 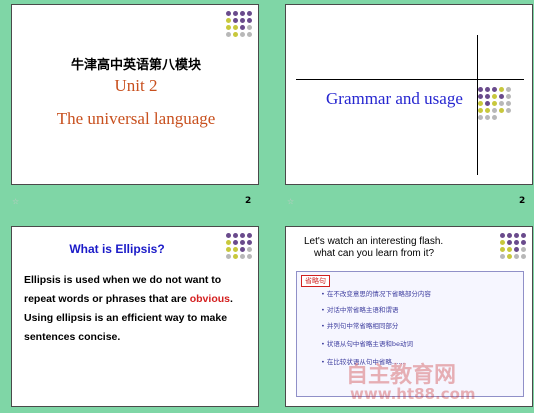 What do you see at coordinates (374, 241) in the screenshot?
I see `prompt-line-1: Let's watch an interesting flash.` at bounding box center [374, 241].